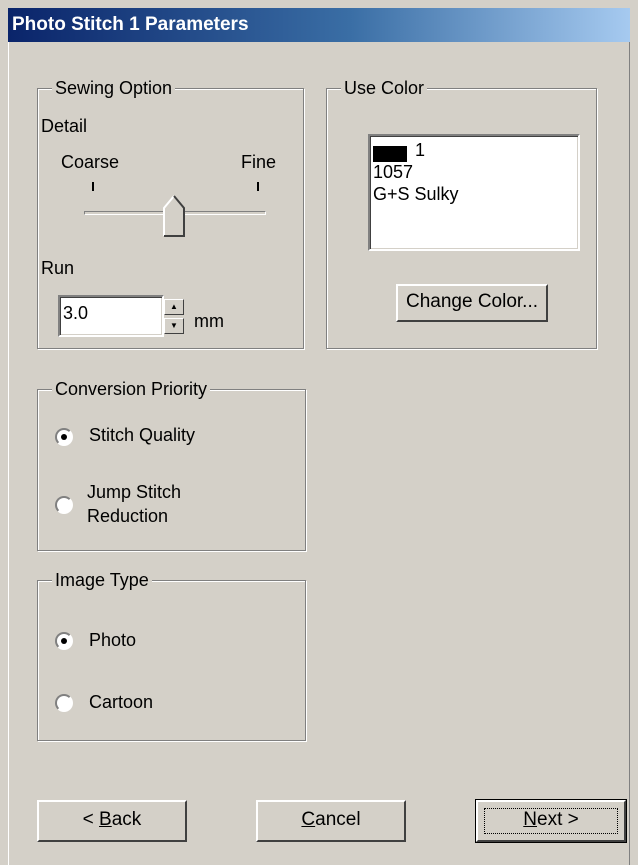  What do you see at coordinates (416, 194) in the screenshot?
I see `color-brand: G+S Sulky` at bounding box center [416, 194].